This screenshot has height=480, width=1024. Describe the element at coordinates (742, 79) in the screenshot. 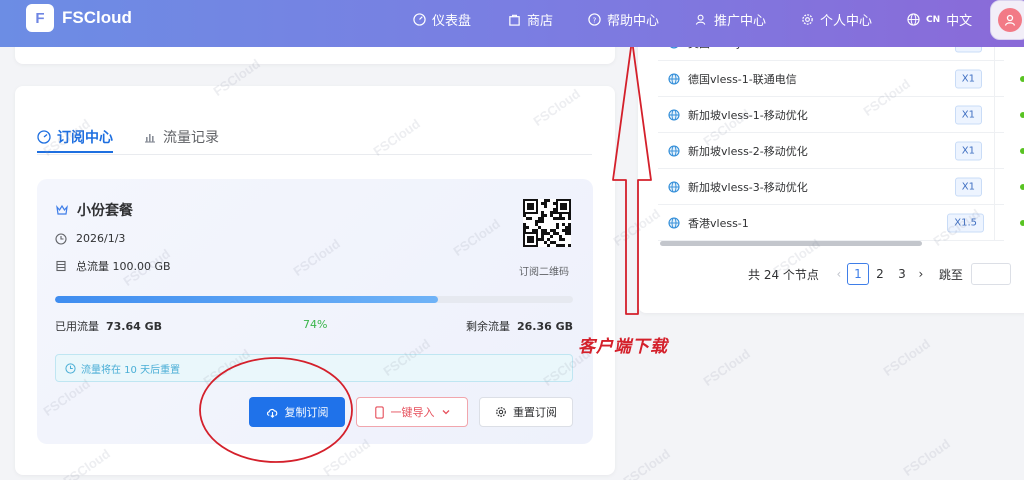

I see `node-name: 德国vless-1-联通电信` at that location.